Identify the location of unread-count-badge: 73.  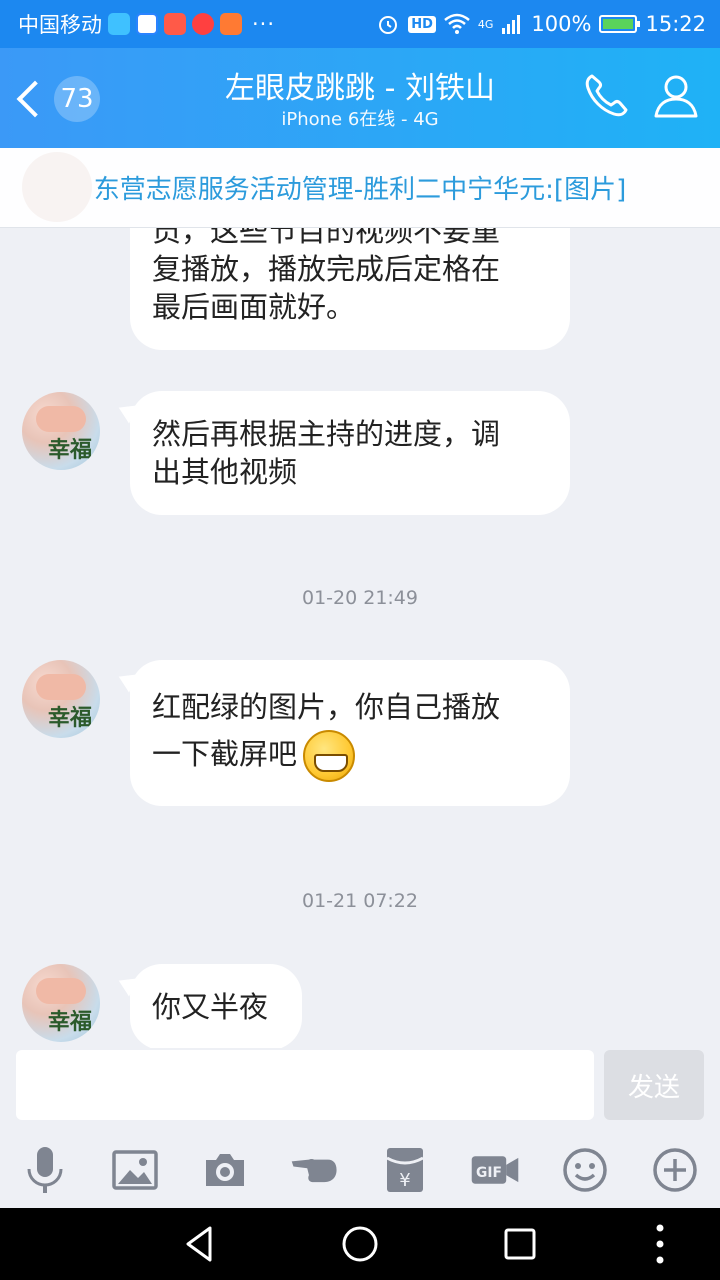
(77, 99).